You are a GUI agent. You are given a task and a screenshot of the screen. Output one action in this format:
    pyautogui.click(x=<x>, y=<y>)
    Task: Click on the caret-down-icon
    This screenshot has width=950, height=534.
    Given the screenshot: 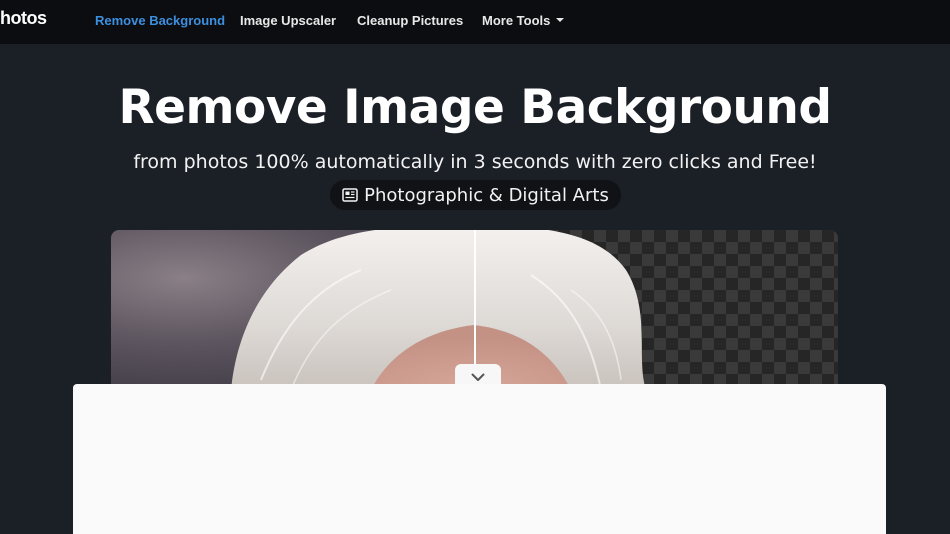 What is the action you would take?
    pyautogui.click(x=560, y=20)
    